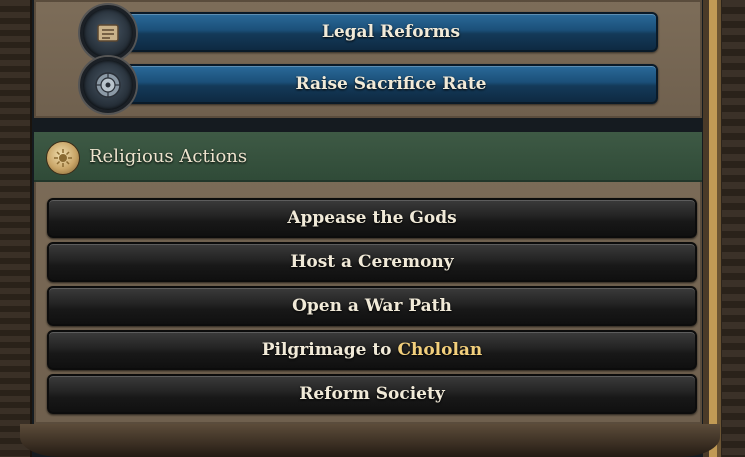  I want to click on open-a-war-path-label: Open a War Path, so click(372, 306).